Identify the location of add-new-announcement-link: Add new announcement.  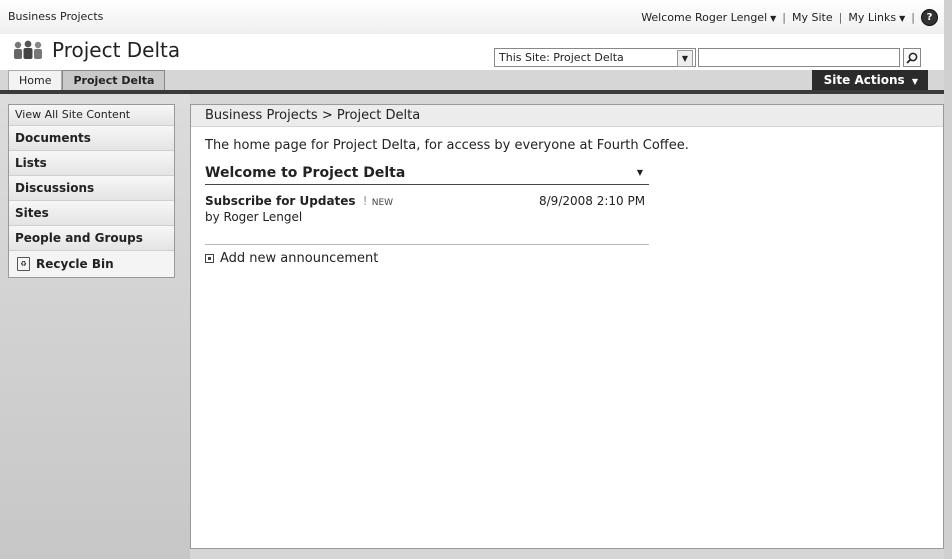
(291, 258).